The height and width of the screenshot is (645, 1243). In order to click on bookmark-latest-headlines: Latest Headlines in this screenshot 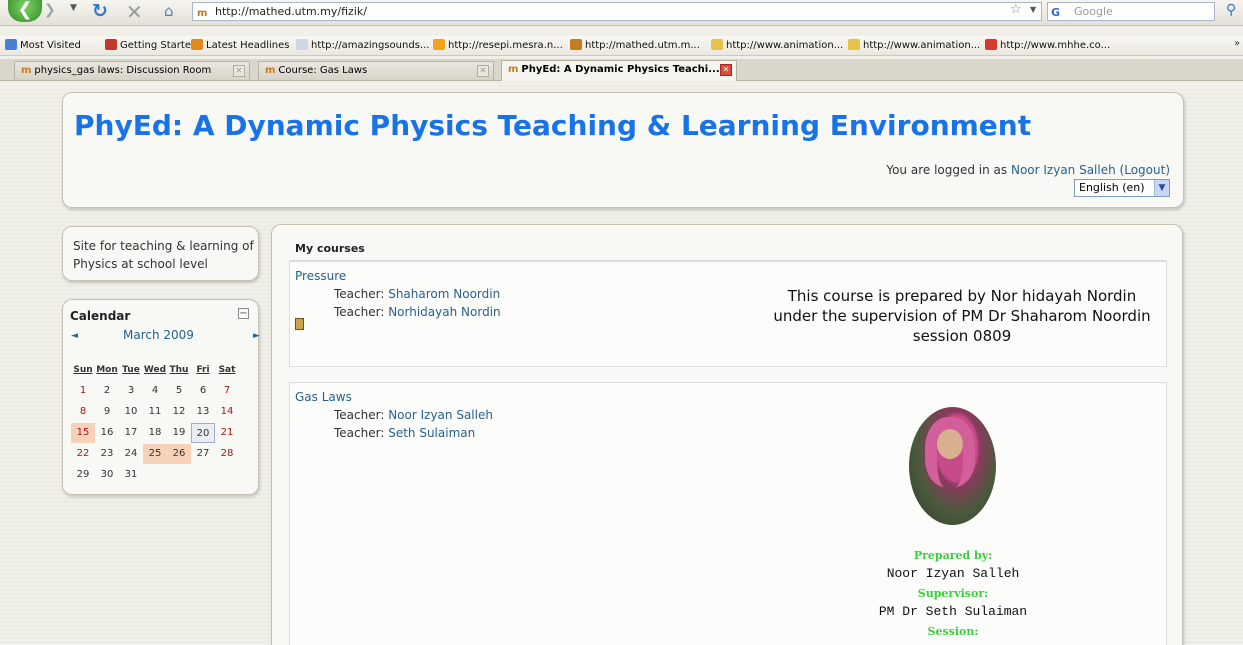, I will do `click(240, 45)`.